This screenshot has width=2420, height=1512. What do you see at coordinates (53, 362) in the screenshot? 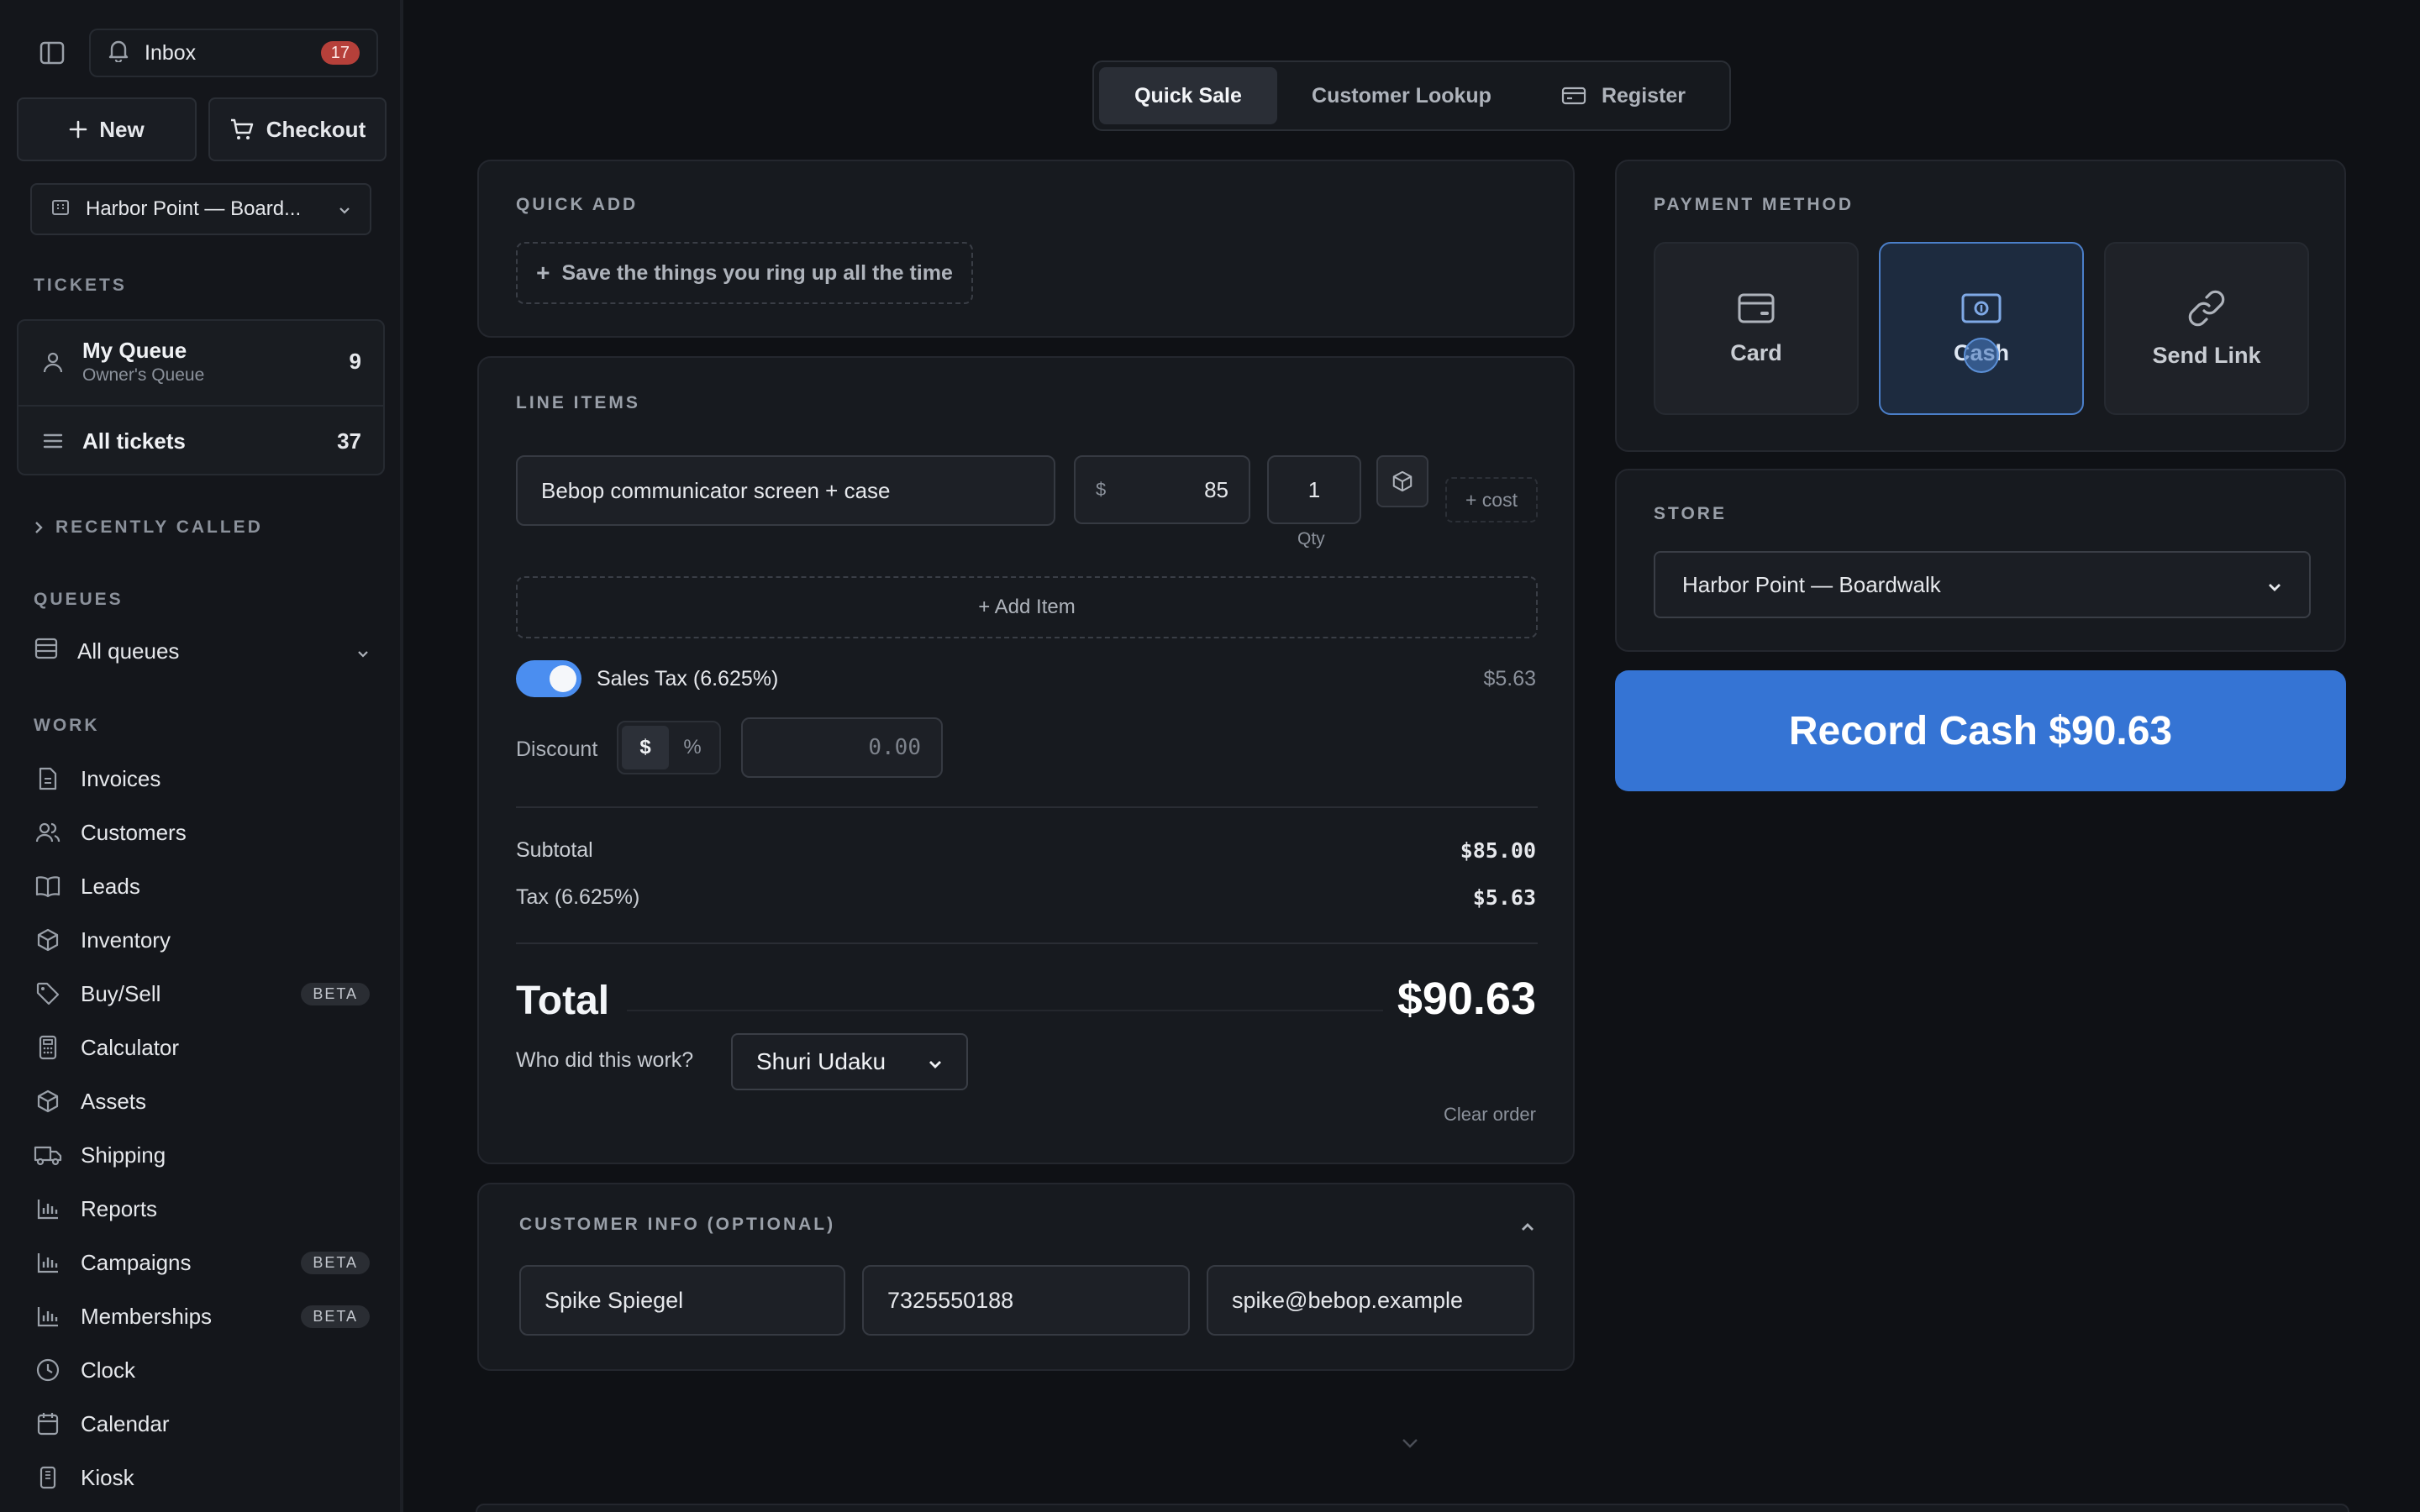
I see `user-icon` at bounding box center [53, 362].